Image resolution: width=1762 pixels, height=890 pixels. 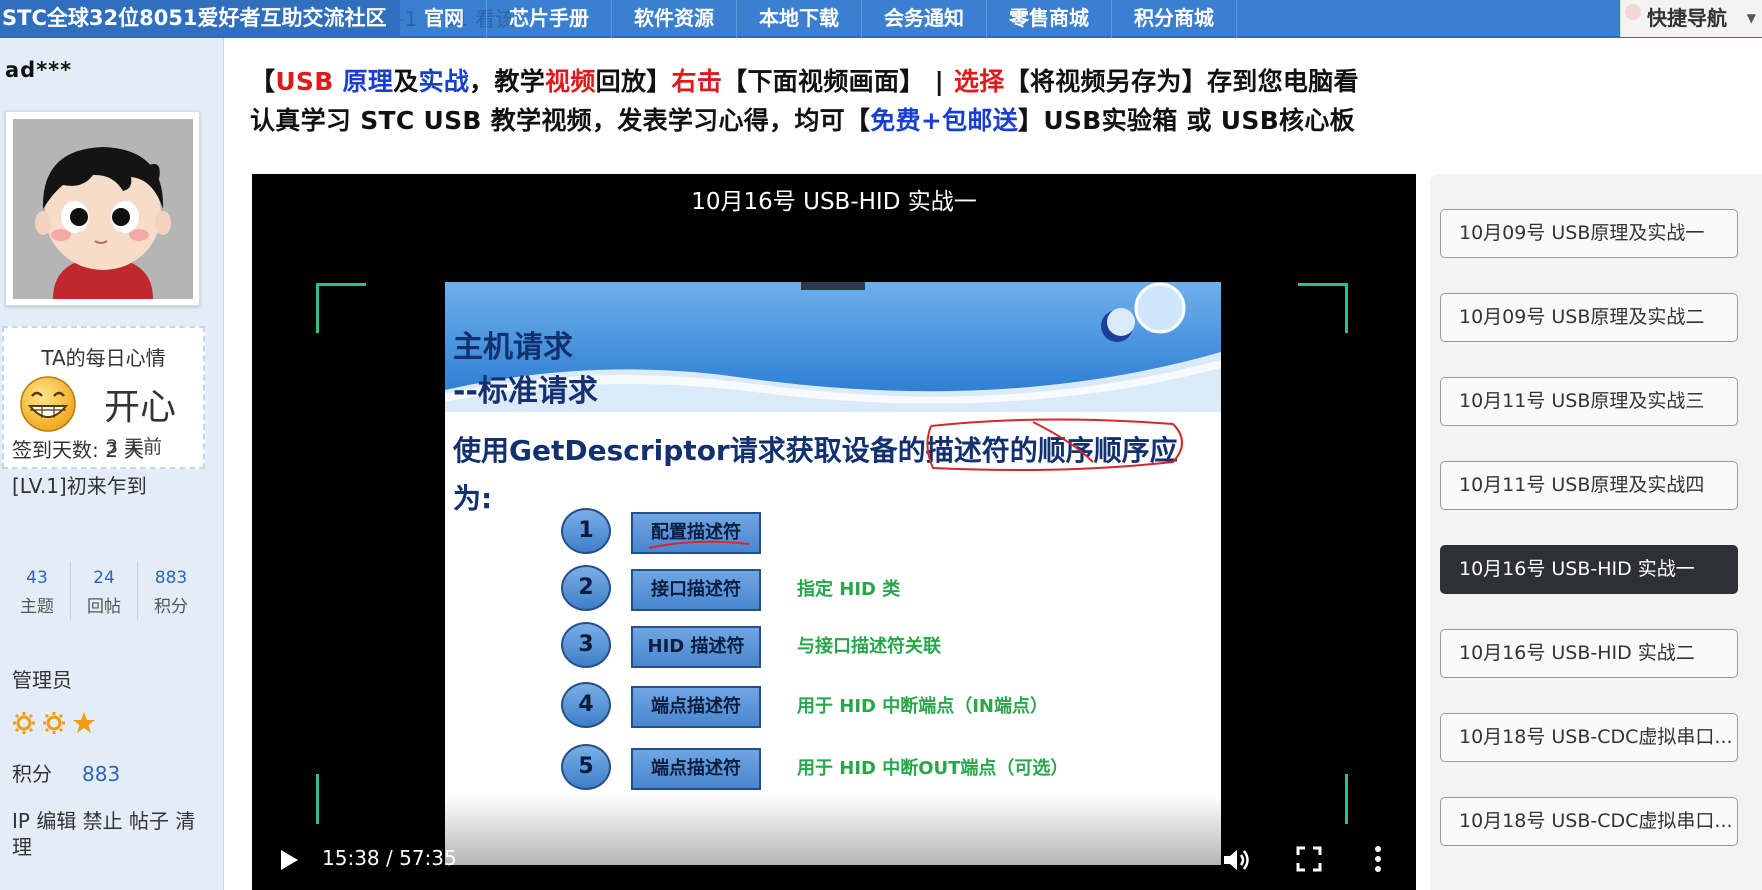 I want to click on nav-item-local-download: 本地下载, so click(x=799, y=19).